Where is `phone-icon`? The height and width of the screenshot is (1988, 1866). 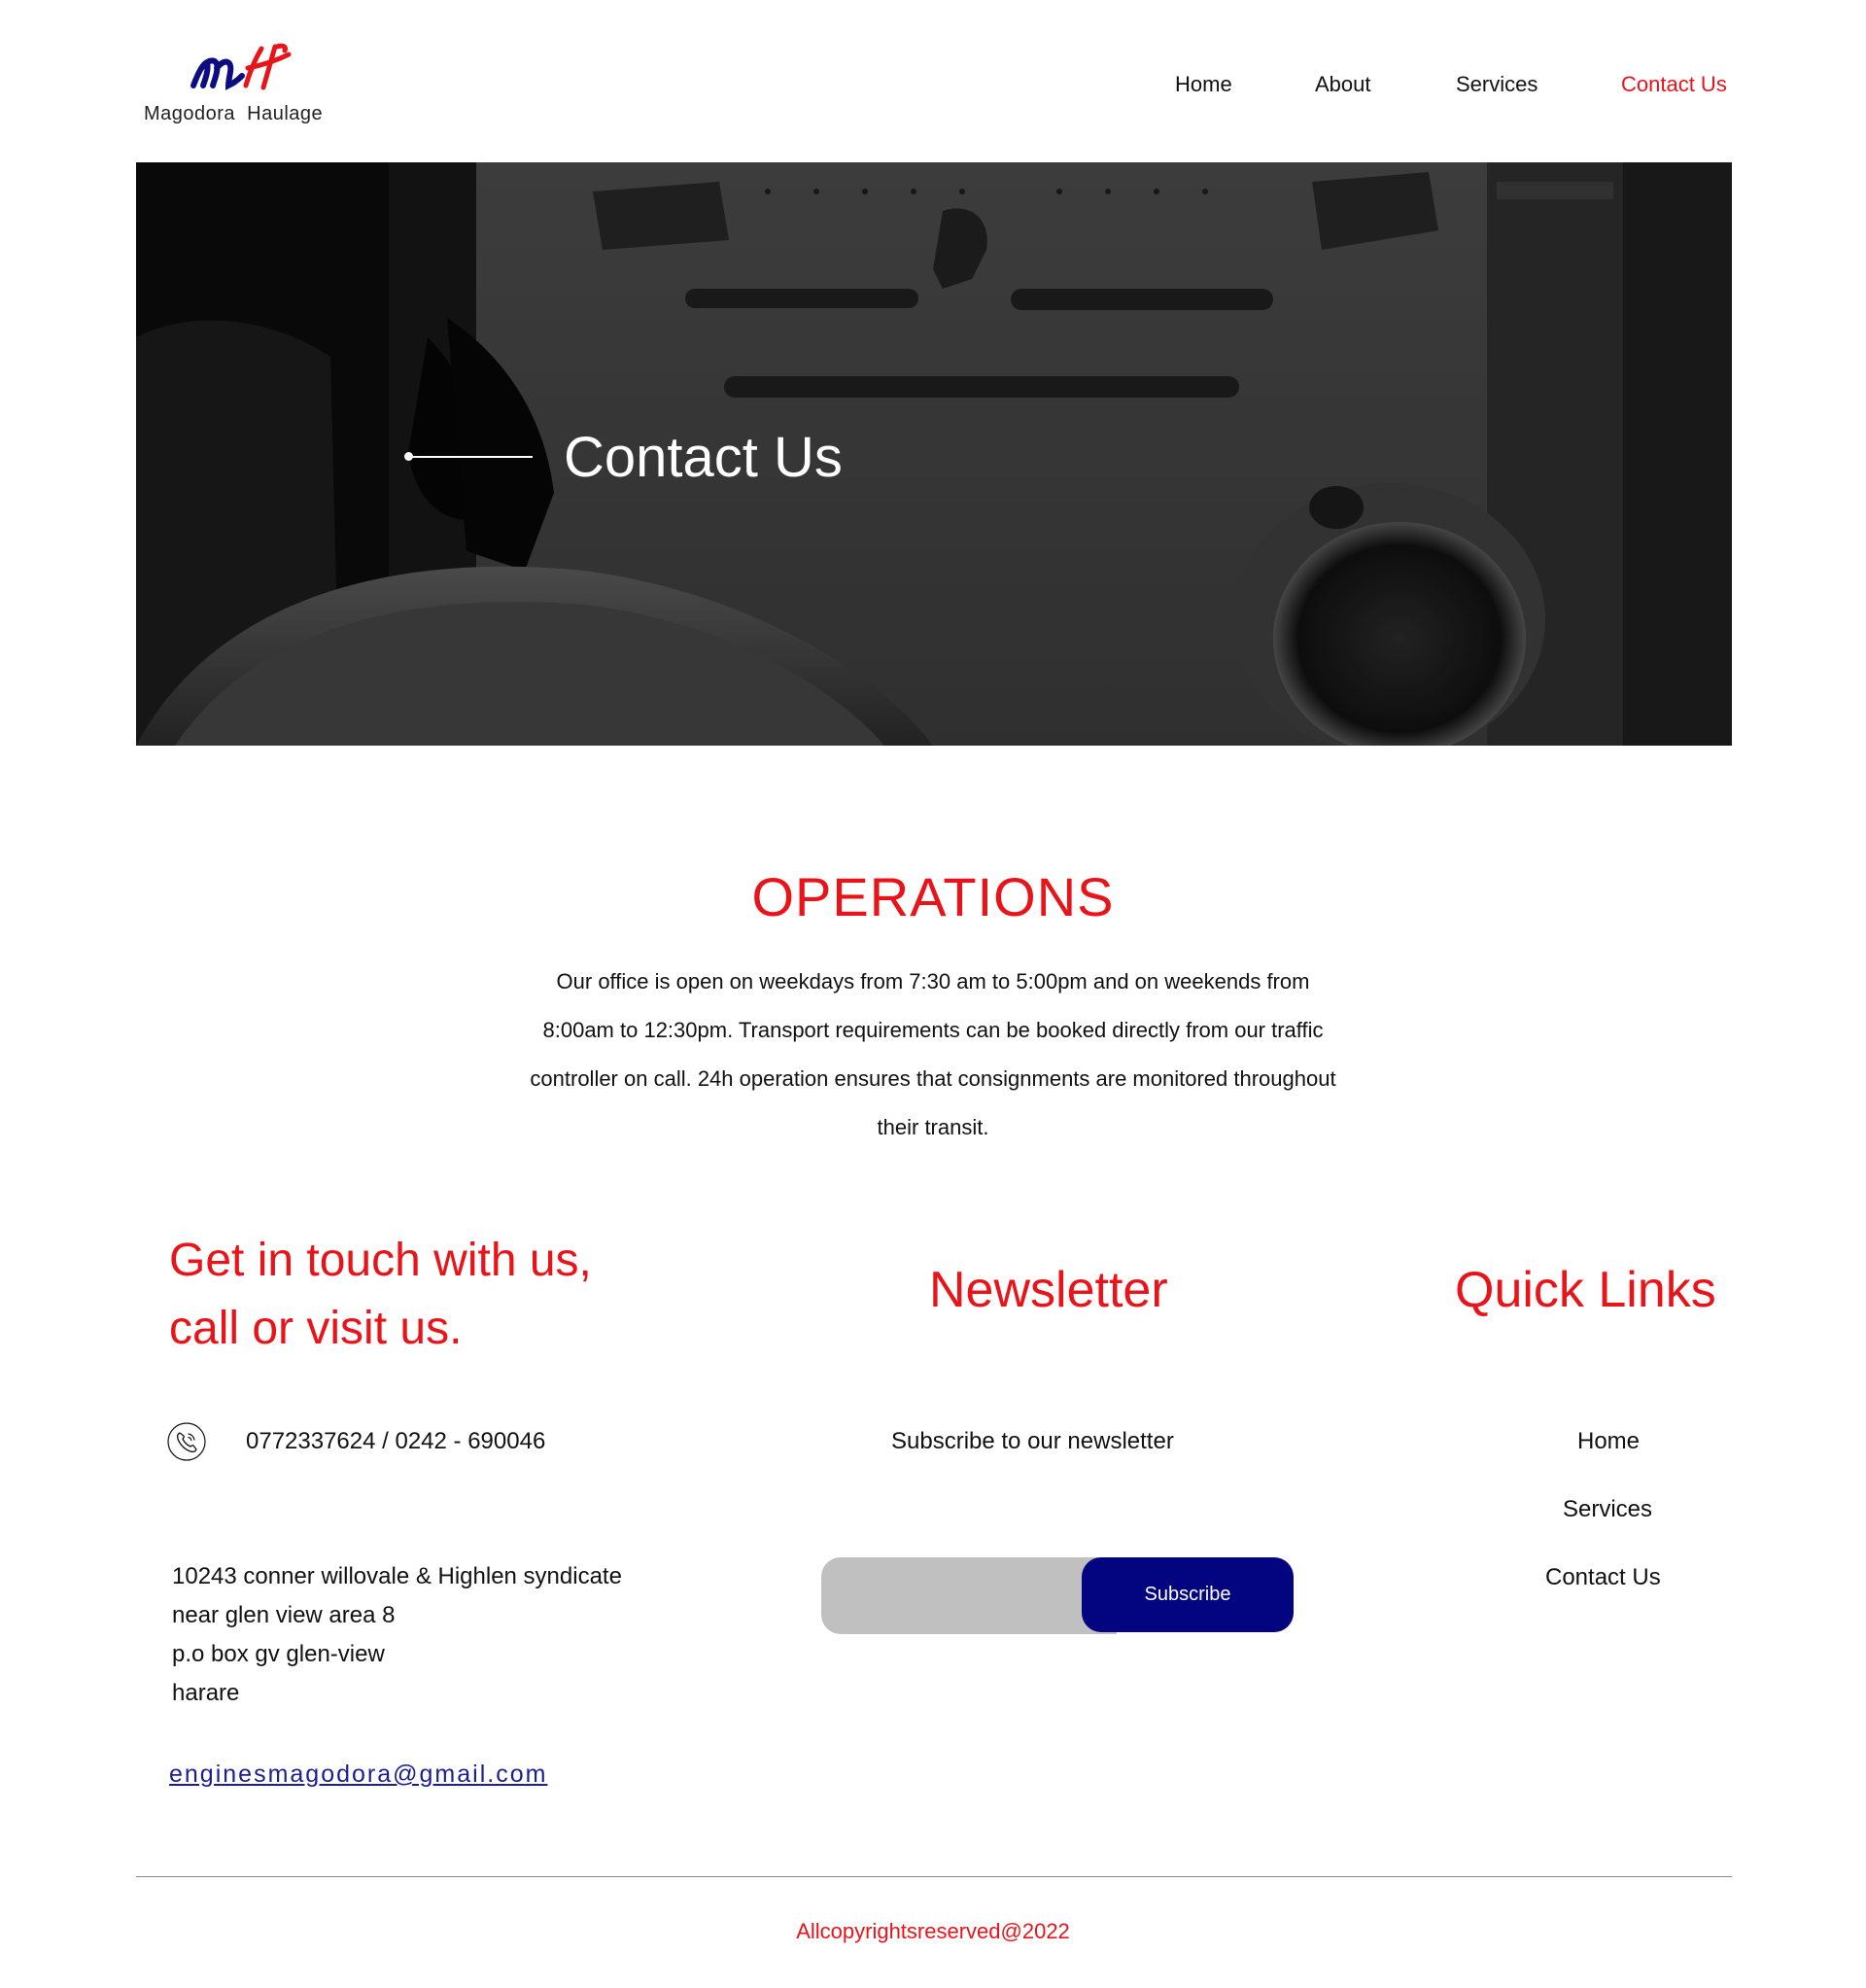
phone-icon is located at coordinates (186, 1441).